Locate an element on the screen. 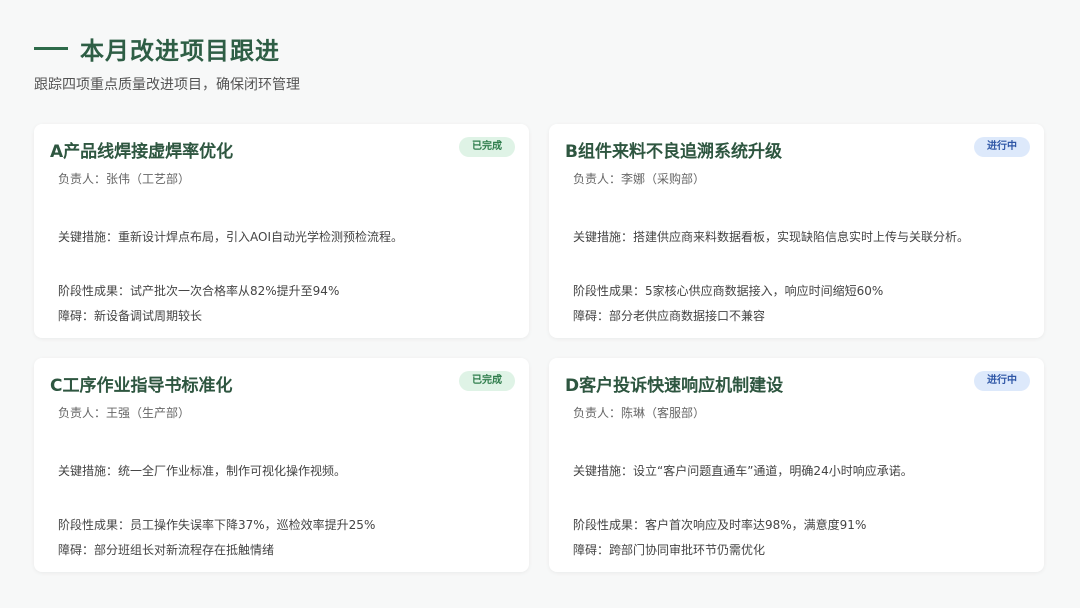 The height and width of the screenshot is (608, 1080). card-result: 阶段性成果：5家核心供应商数据接入，响应时间缩短60% is located at coordinates (728, 291).